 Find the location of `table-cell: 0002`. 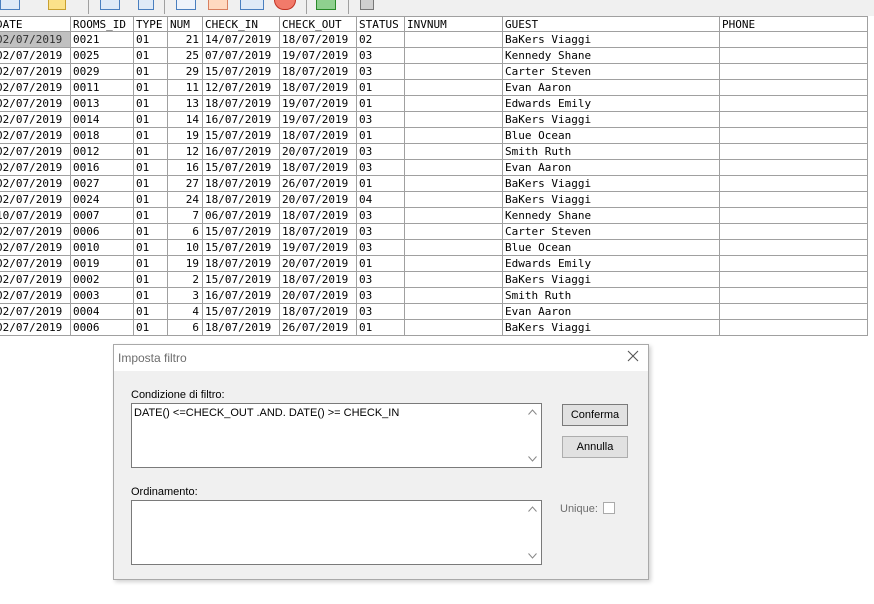

table-cell: 0002 is located at coordinates (102, 280).